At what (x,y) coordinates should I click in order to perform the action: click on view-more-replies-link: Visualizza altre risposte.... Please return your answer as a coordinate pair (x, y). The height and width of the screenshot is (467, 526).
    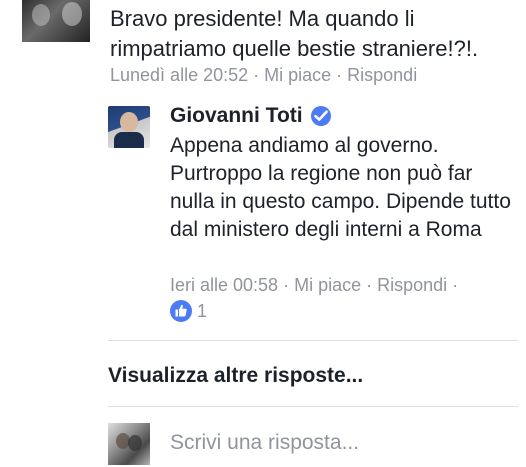
    Looking at the image, I should click on (235, 376).